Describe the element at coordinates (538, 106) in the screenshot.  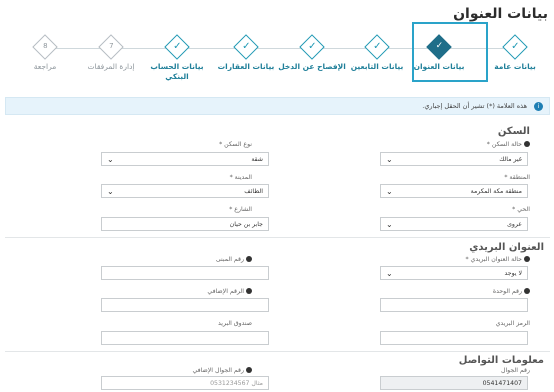
I see `info-icon: i` at that location.